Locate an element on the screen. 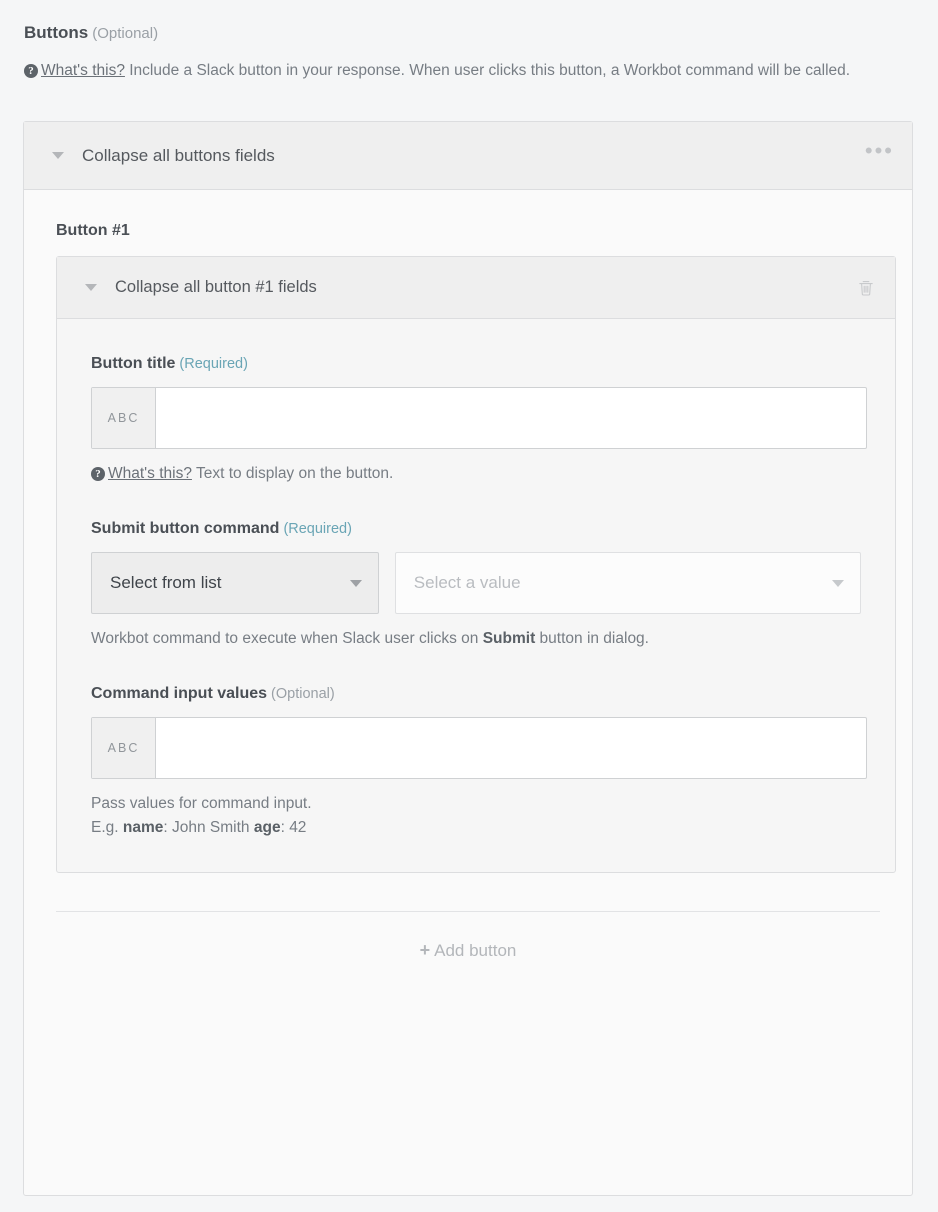 Image resolution: width=938 pixels, height=1212 pixels. button-1-collapse-label: Collapse all button #1 fields is located at coordinates (216, 287).